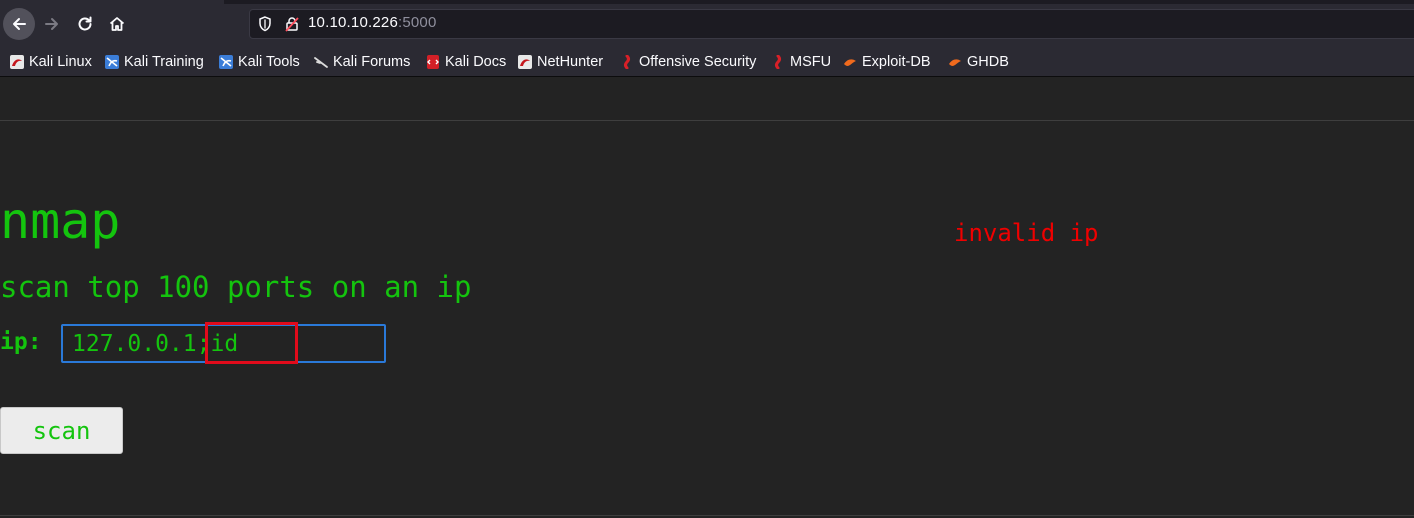 This screenshot has width=1414, height=518. I want to click on page-subtitle: scan top 100 ports on an ip, so click(236, 287).